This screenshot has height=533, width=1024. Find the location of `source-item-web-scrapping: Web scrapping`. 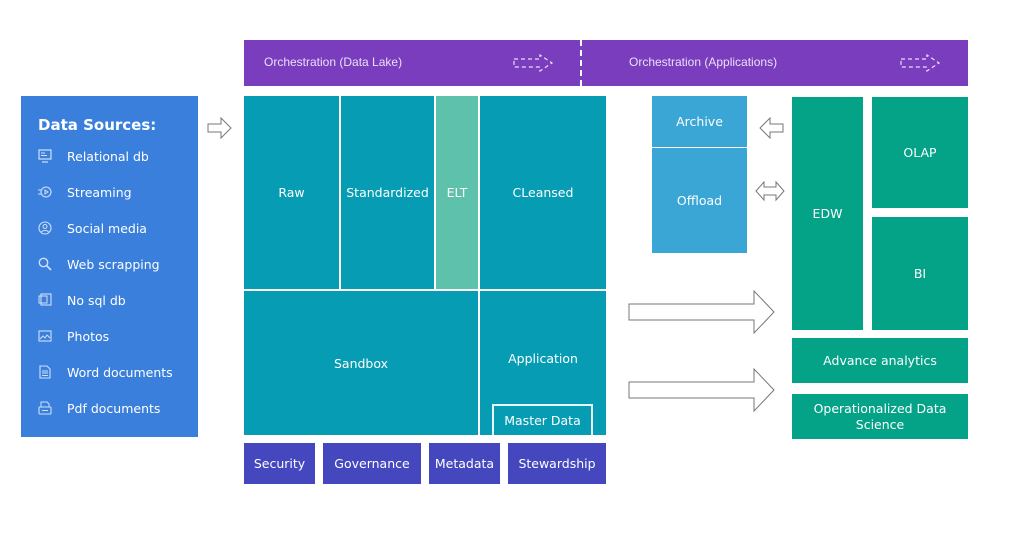

source-item-web-scrapping: Web scrapping is located at coordinates (118, 264).